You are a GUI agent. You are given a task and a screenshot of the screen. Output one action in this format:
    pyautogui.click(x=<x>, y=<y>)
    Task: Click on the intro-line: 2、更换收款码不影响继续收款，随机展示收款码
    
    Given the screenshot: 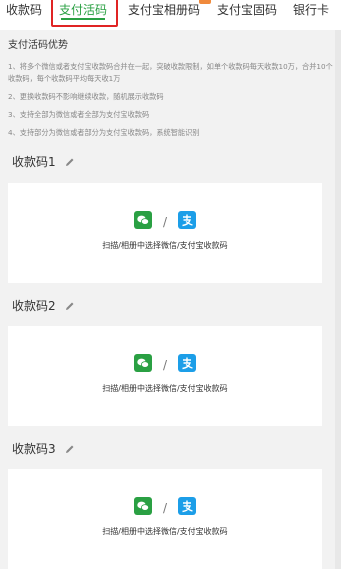 What is the action you would take?
    pyautogui.click(x=86, y=96)
    